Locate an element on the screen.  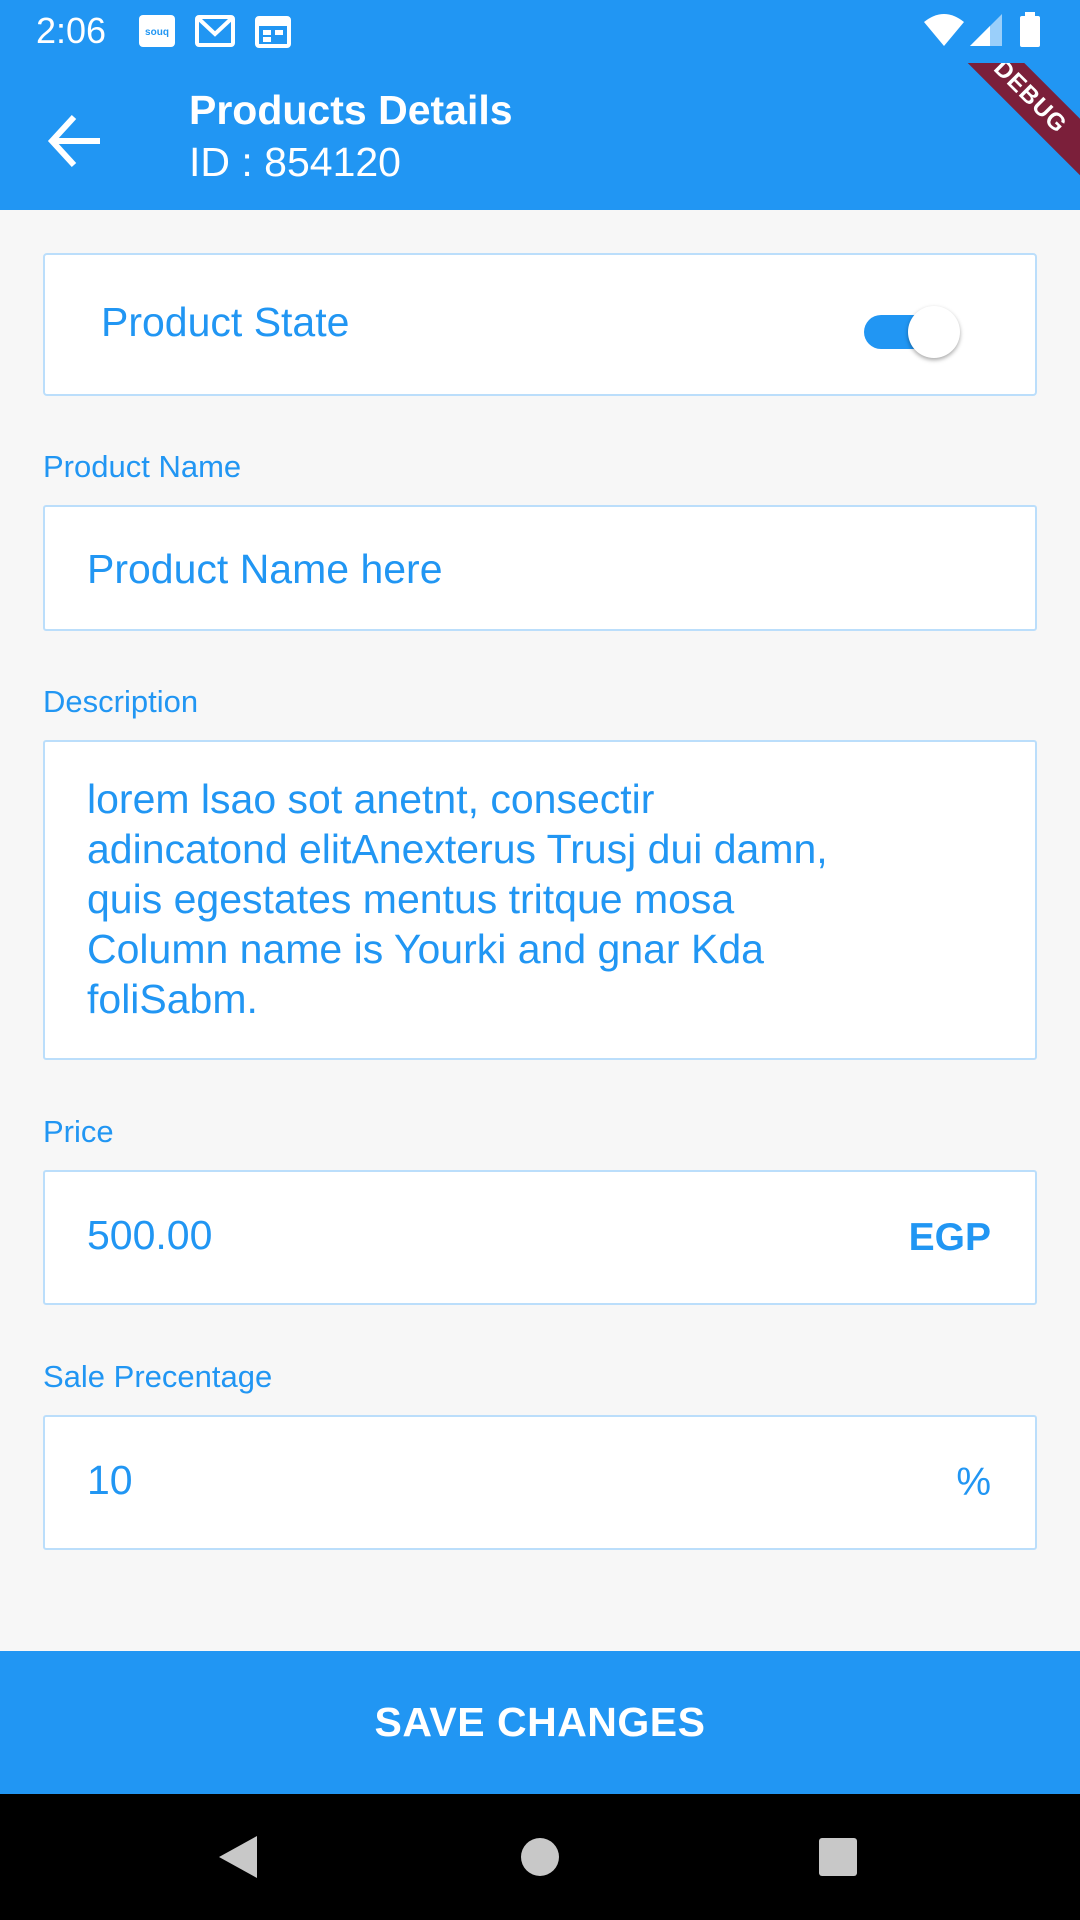
sale-percentage-input: 10 % is located at coordinates (540, 1482).